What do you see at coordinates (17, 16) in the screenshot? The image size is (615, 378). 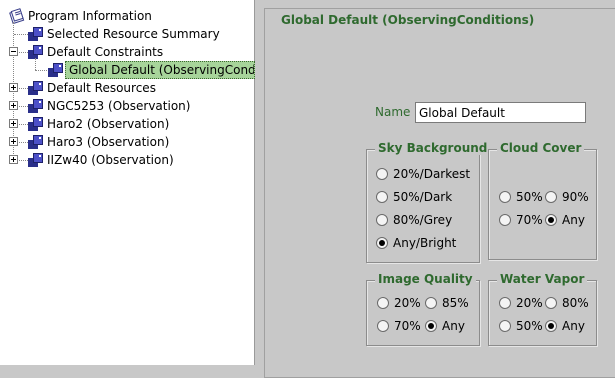 I see `program-book-icon` at bounding box center [17, 16].